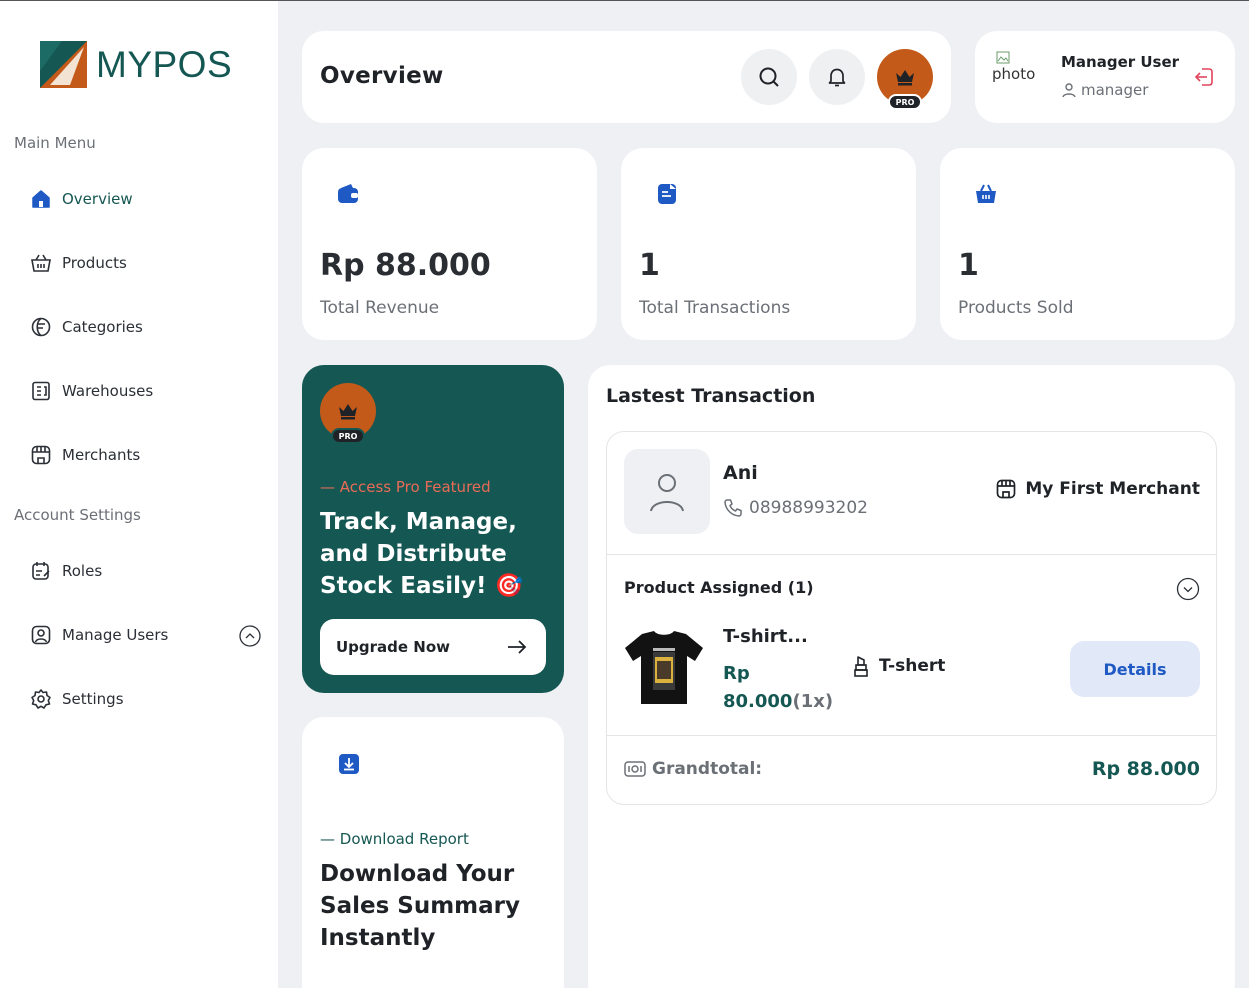 Image resolution: width=1249 pixels, height=988 pixels. I want to click on sidebar-item-warehouses: Warehouses, so click(91, 391).